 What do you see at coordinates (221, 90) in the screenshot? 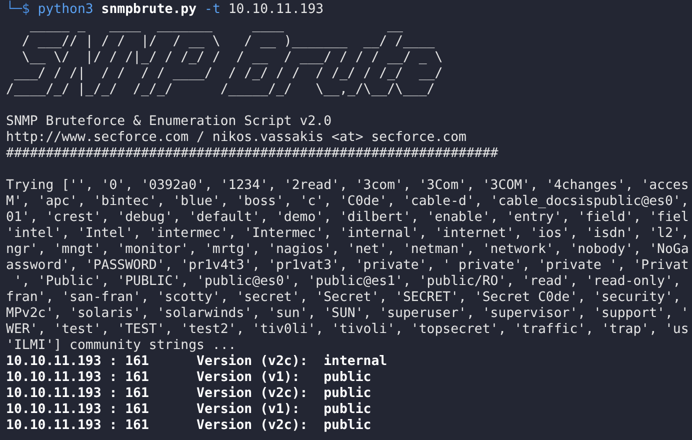
I see `ascii-art-line: /____/_/ |_/_/ /_/_/ /_____/_/ \__,_/\__/\___/` at bounding box center [221, 90].